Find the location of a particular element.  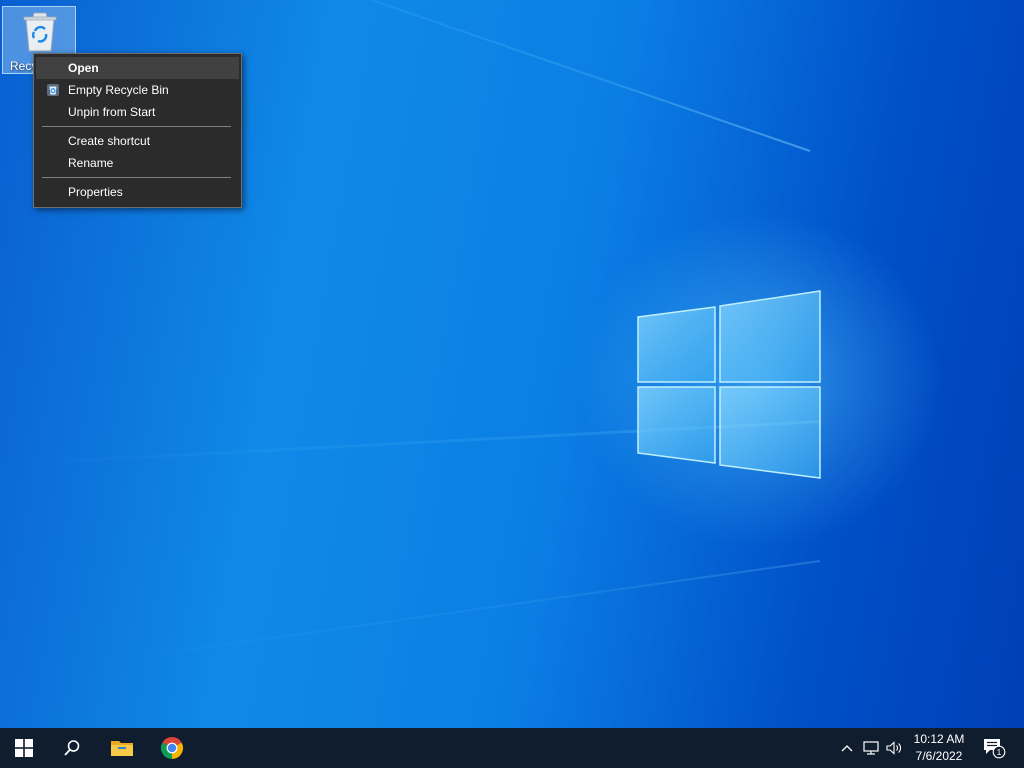

menu-item-unpin-from-start: Unpin from Start is located at coordinates (137, 112).